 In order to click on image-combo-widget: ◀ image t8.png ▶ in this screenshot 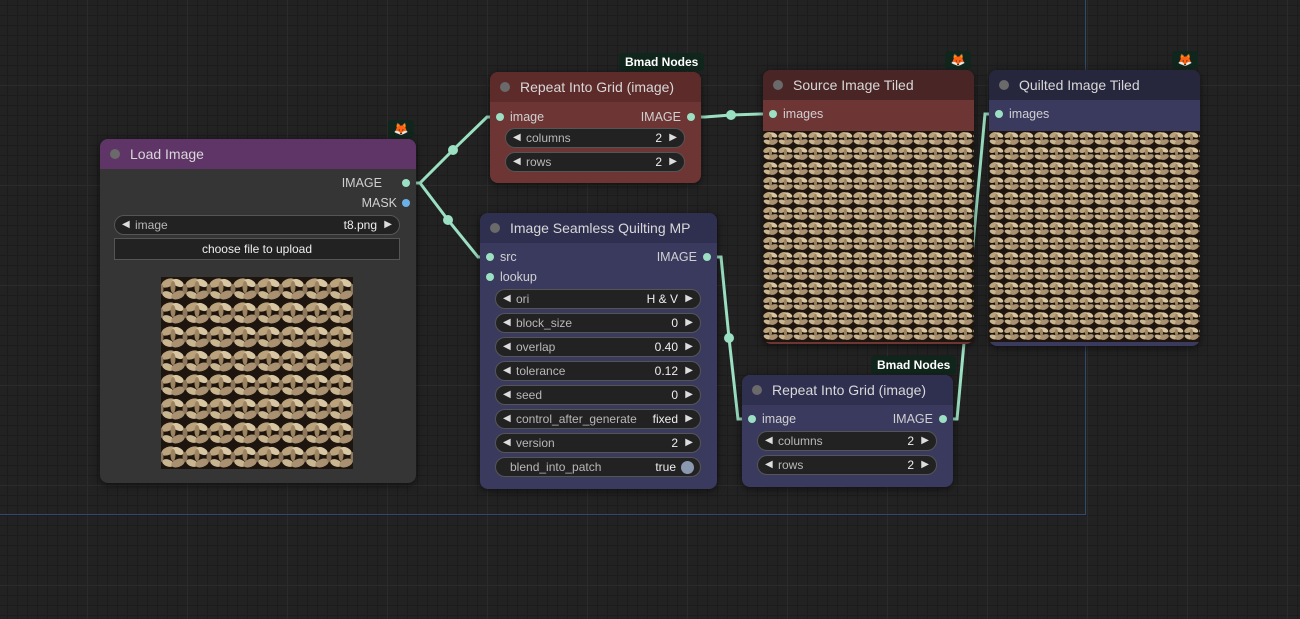, I will do `click(257, 225)`.